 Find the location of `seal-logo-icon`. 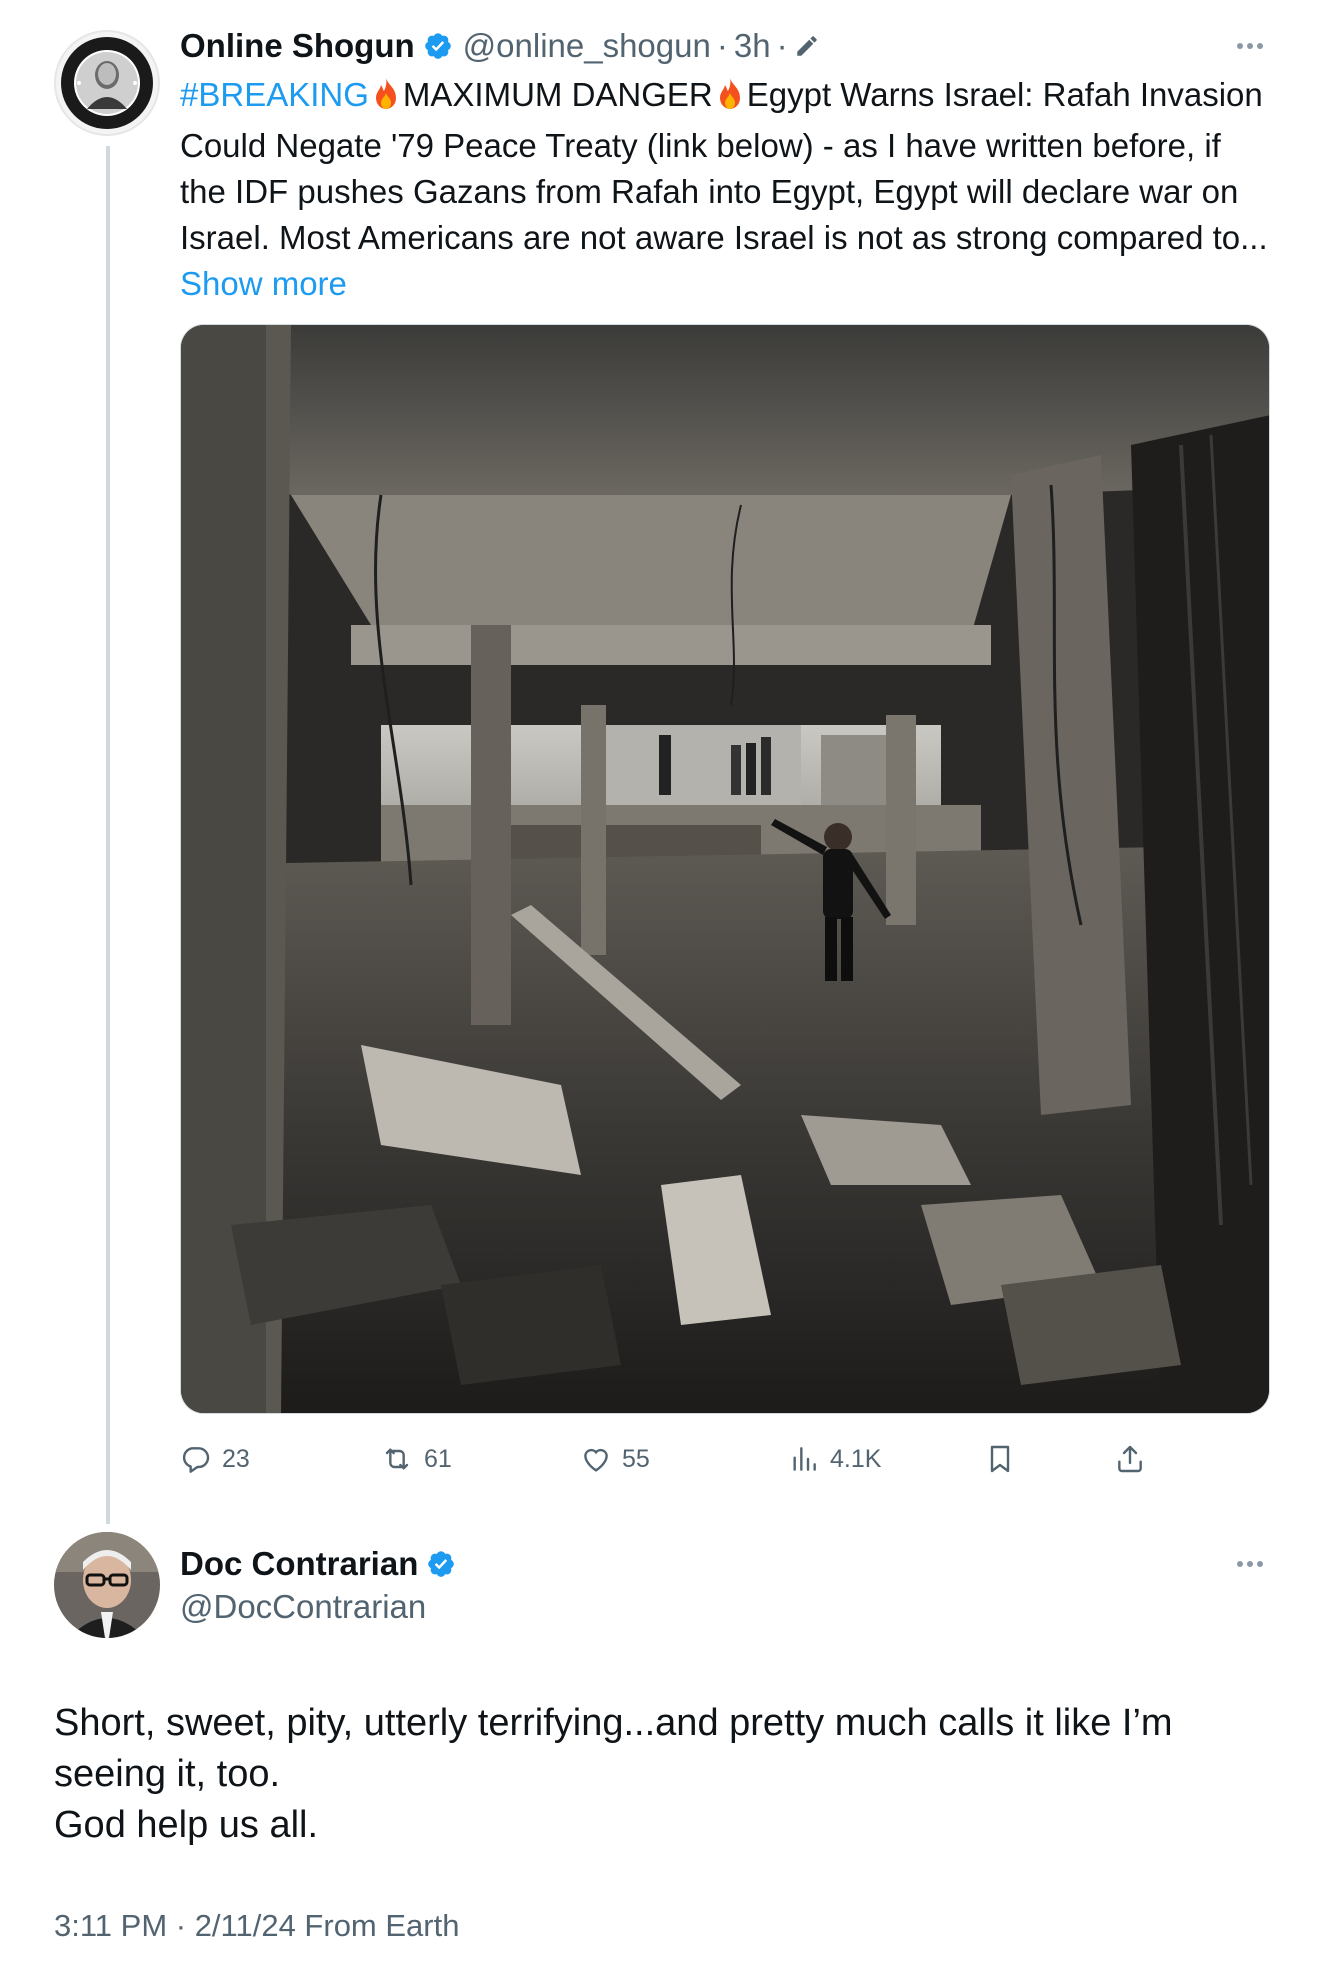

seal-logo-icon is located at coordinates (107, 83).